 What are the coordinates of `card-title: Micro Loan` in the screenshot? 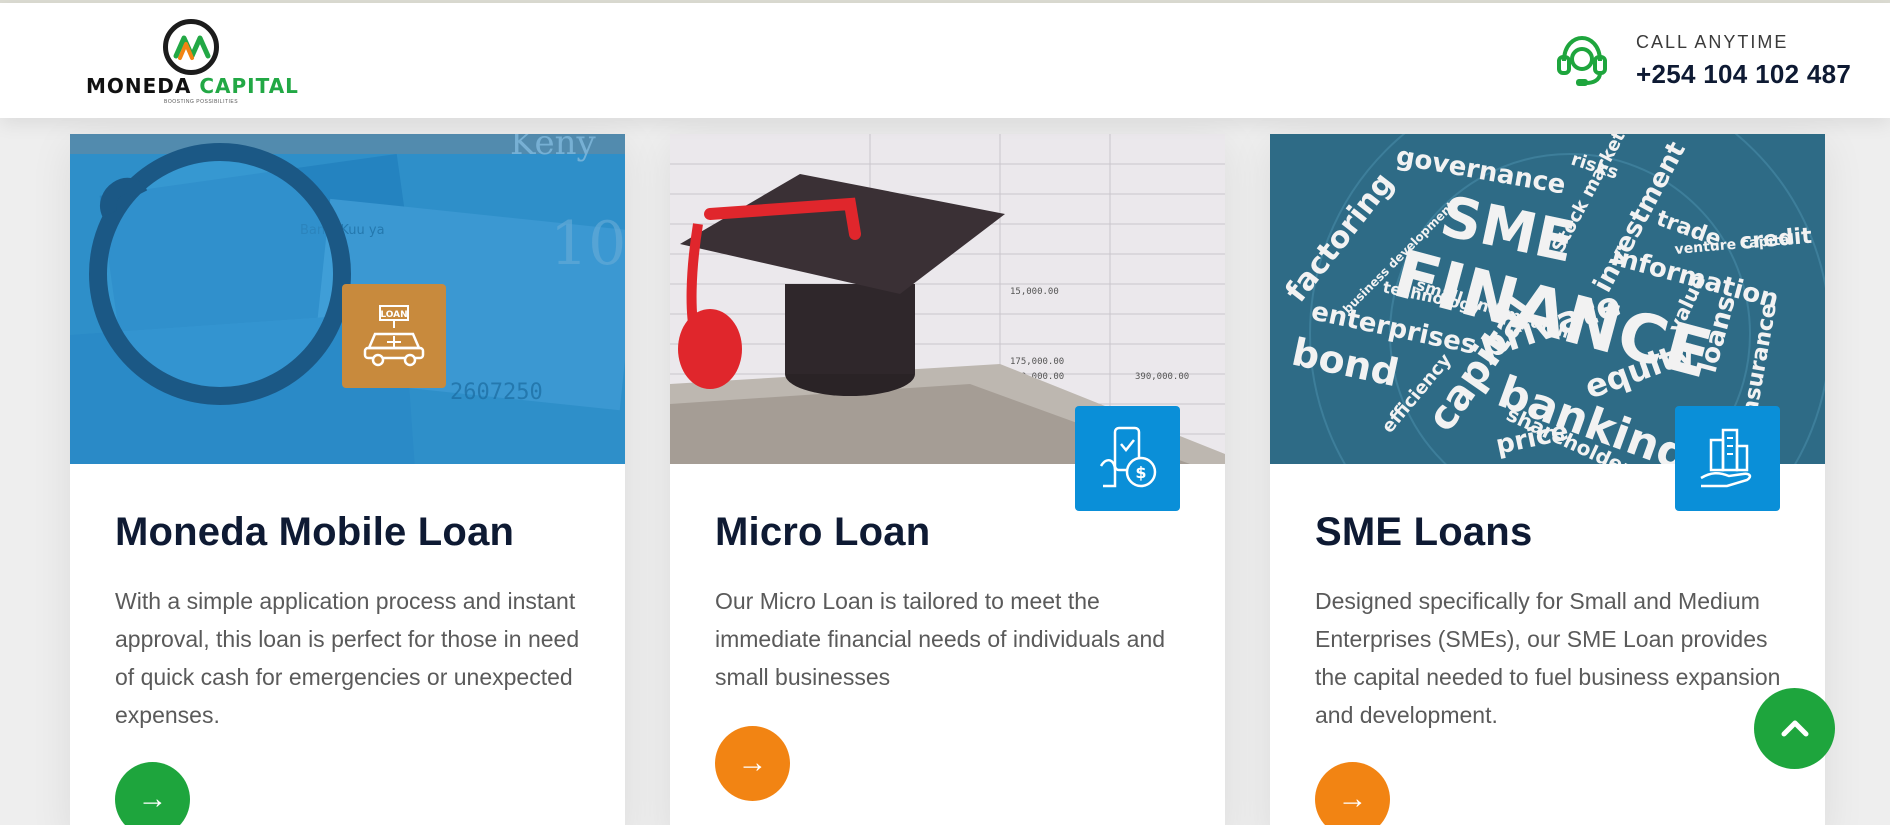 It's located at (822, 532).